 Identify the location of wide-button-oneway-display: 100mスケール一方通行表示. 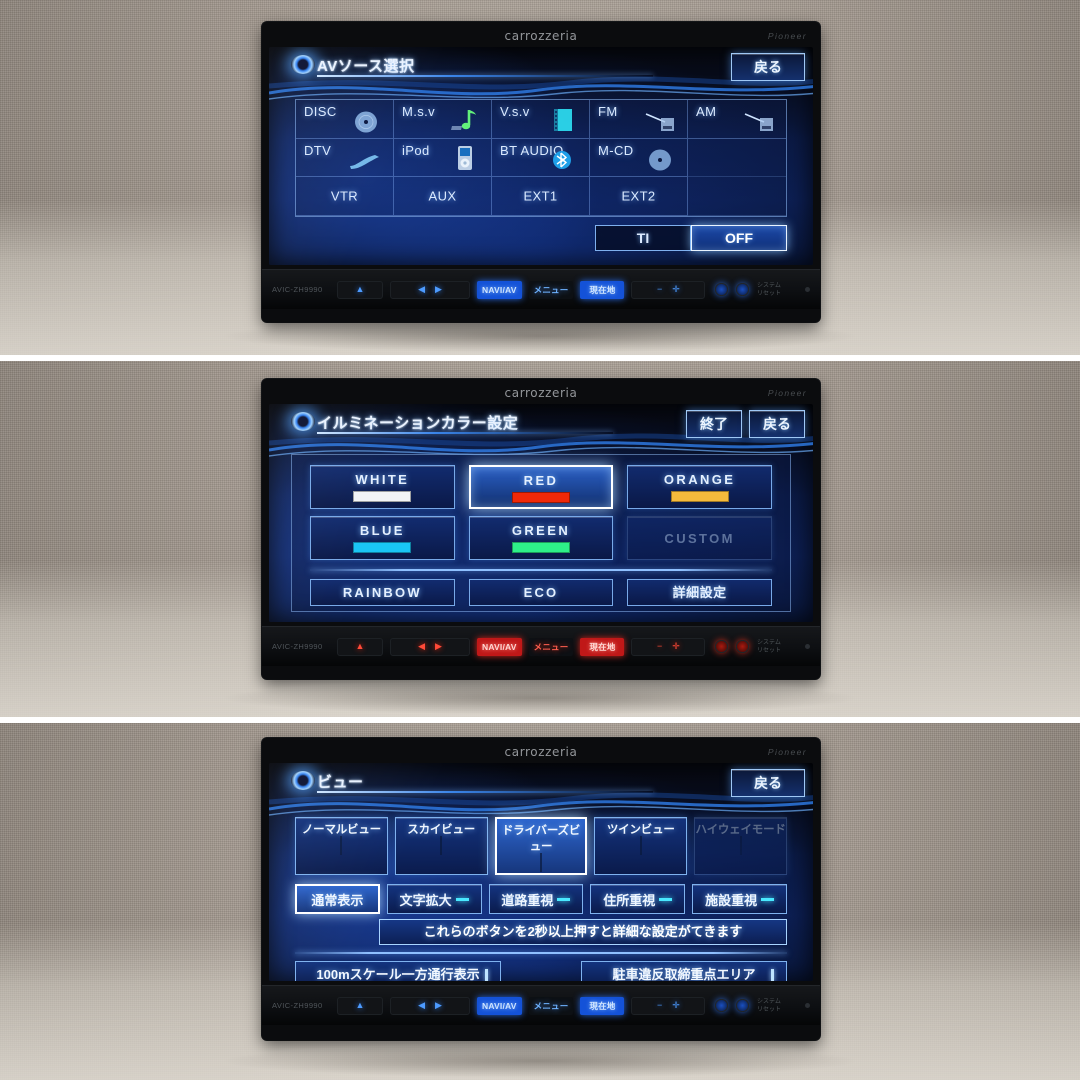
(398, 971).